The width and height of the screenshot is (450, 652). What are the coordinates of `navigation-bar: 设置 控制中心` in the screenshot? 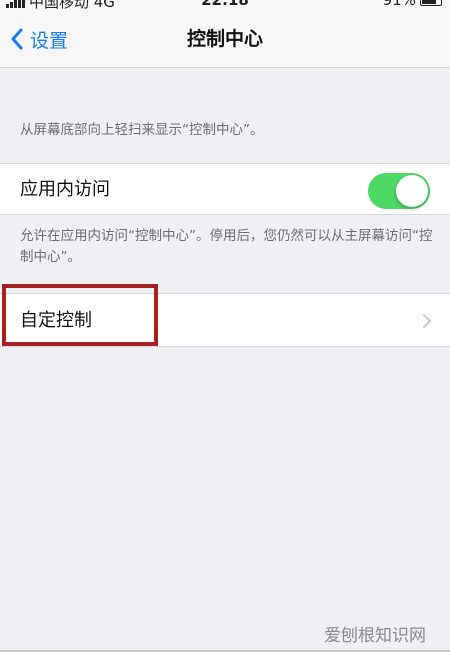 It's located at (225, 39).